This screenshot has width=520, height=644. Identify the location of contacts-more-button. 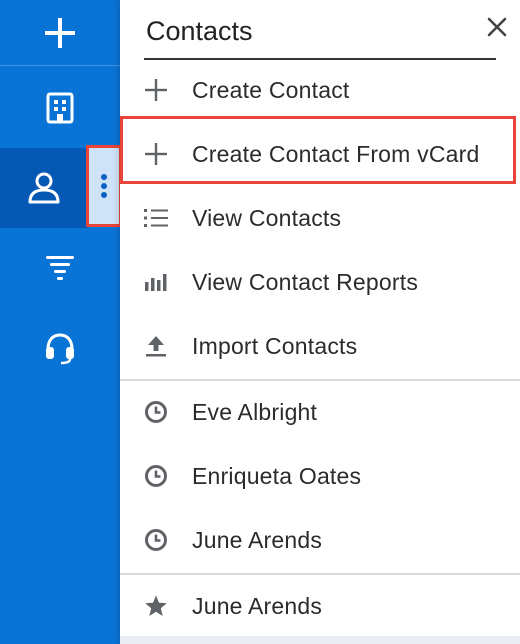
(104, 186).